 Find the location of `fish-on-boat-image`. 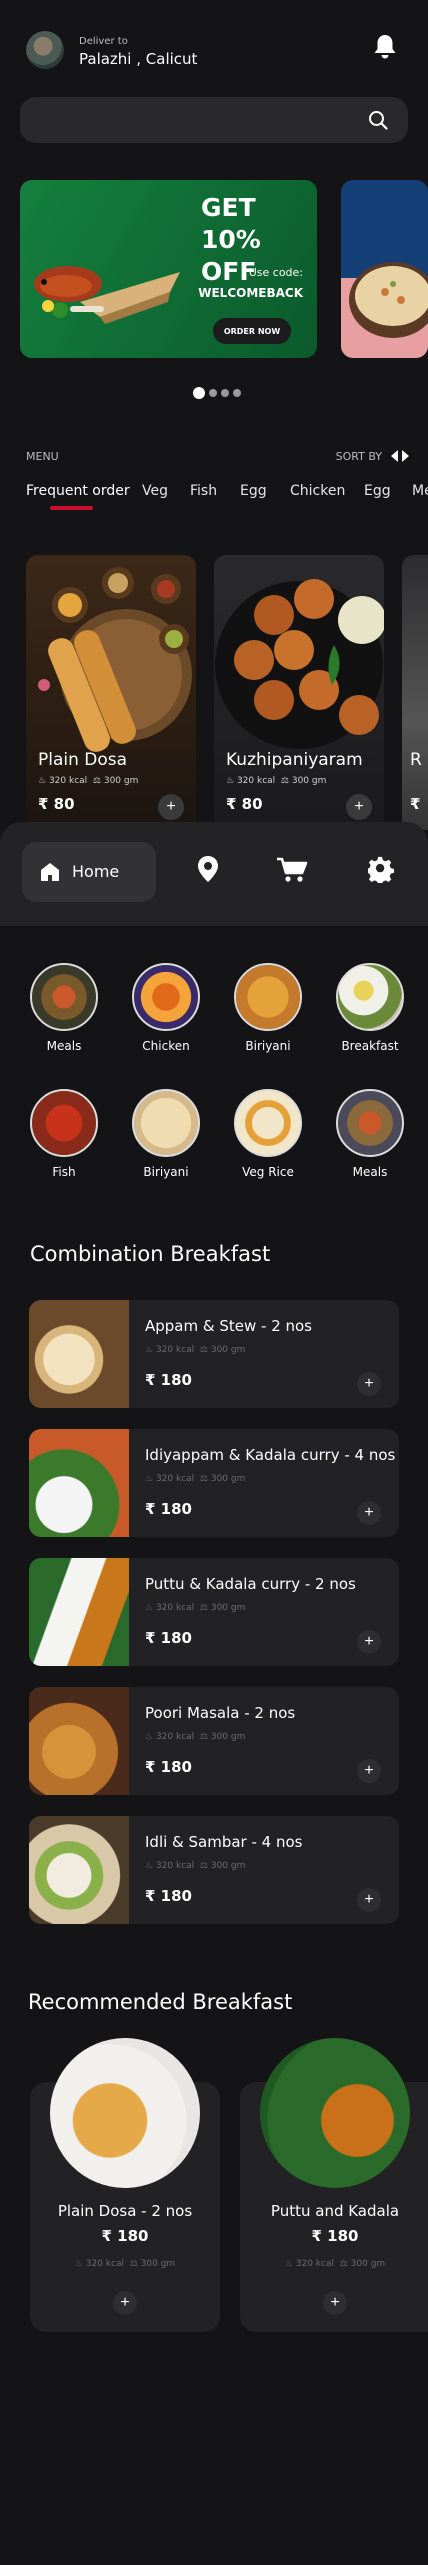

fish-on-boat-image is located at coordinates (107, 295).